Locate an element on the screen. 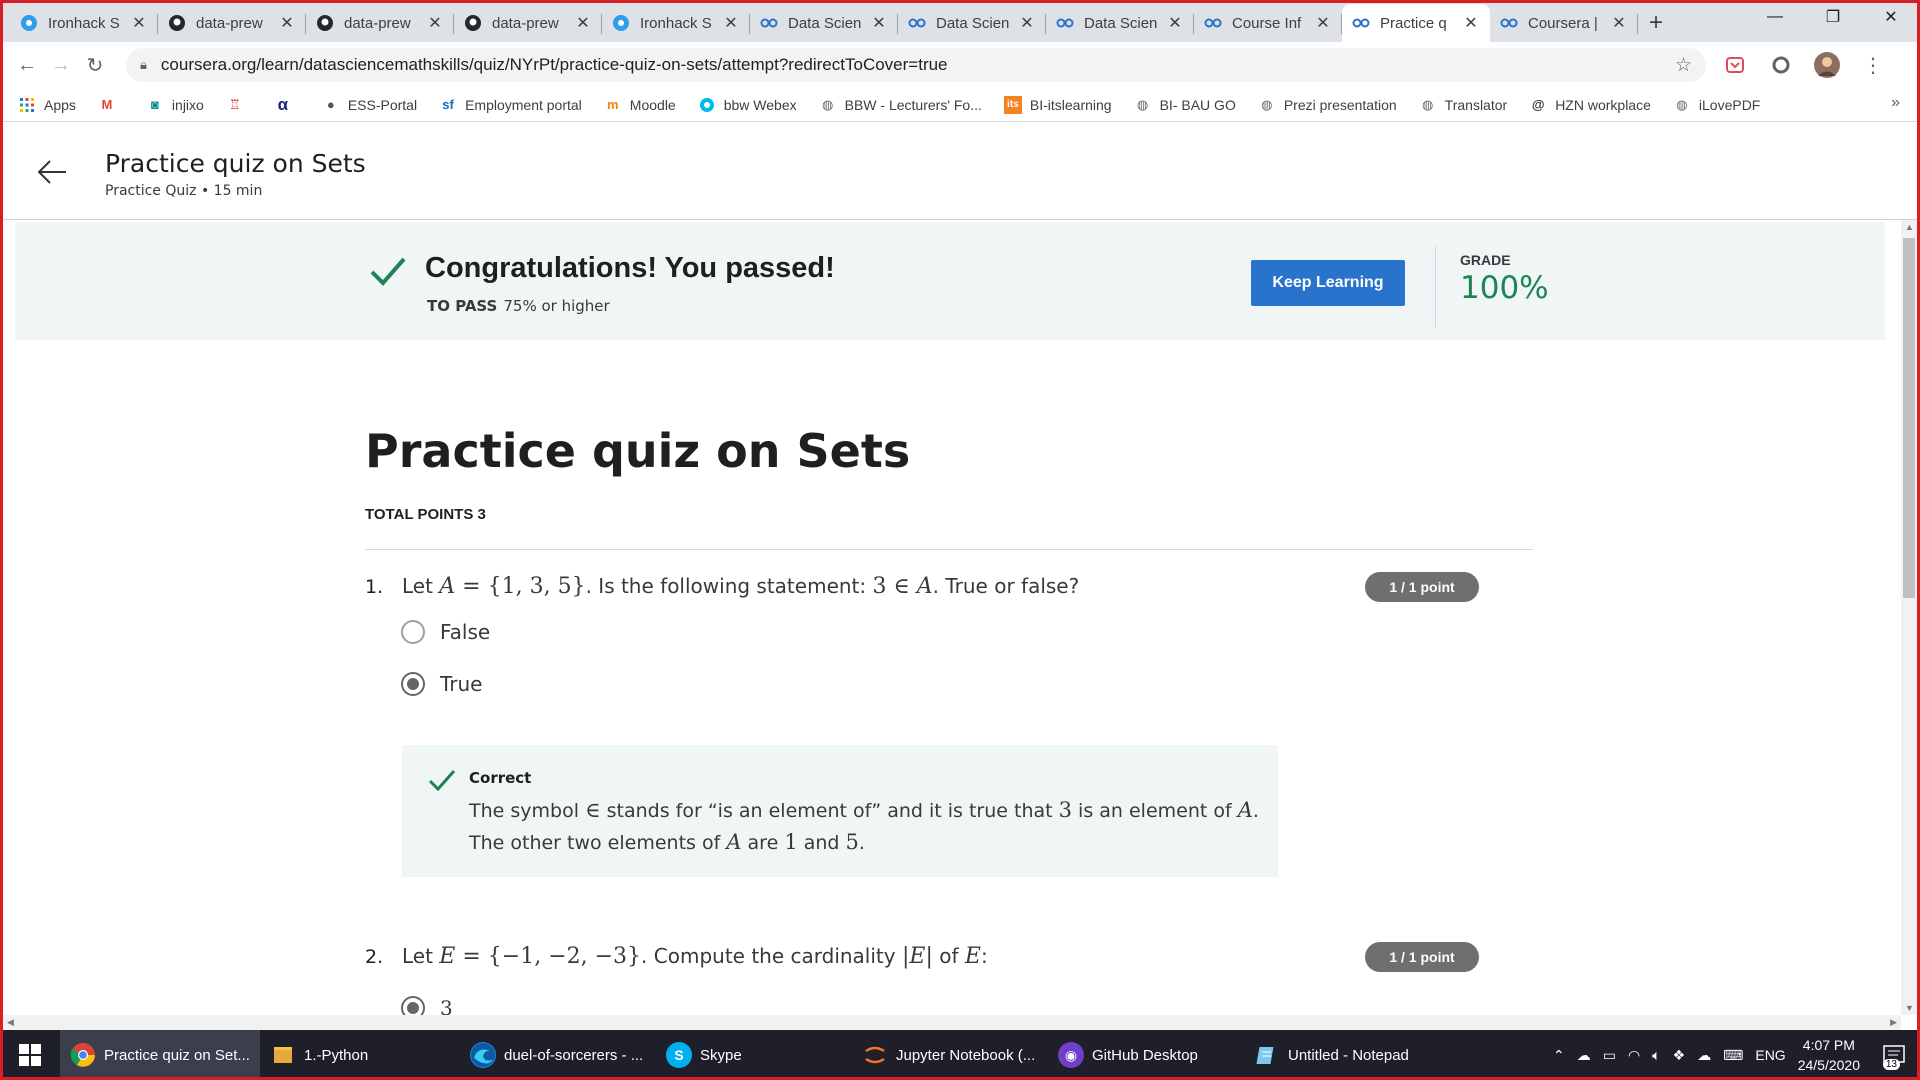 The height and width of the screenshot is (1080, 1920). vertical-scrollbar: ▲ ▼ is located at coordinates (1909, 617).